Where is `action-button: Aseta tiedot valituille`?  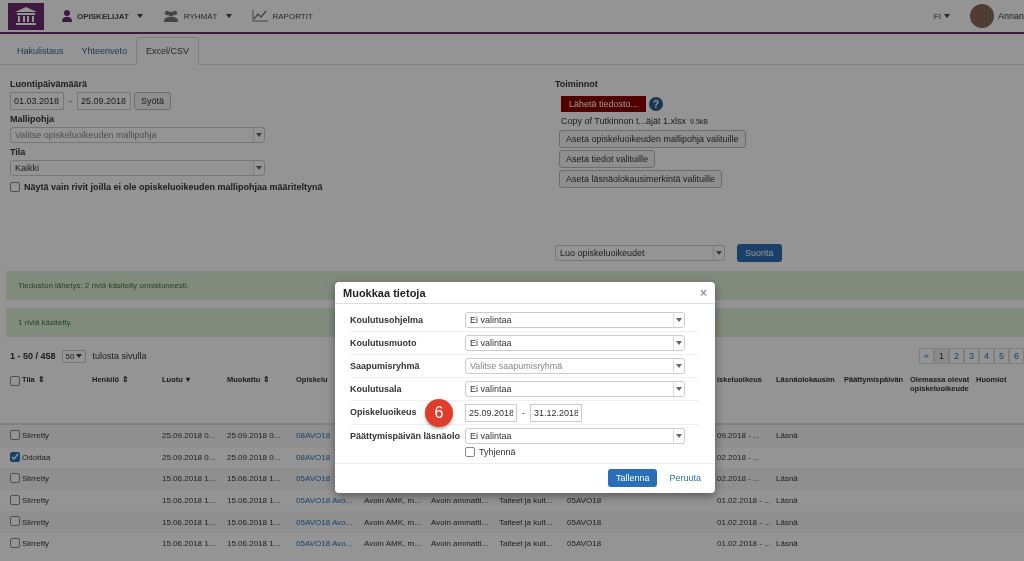
action-button: Aseta tiedot valituille is located at coordinates (607, 159).